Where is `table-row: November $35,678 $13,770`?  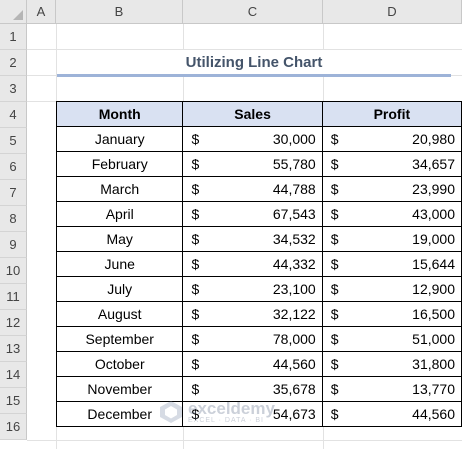 table-row: November $35,678 $13,770 is located at coordinates (258, 389).